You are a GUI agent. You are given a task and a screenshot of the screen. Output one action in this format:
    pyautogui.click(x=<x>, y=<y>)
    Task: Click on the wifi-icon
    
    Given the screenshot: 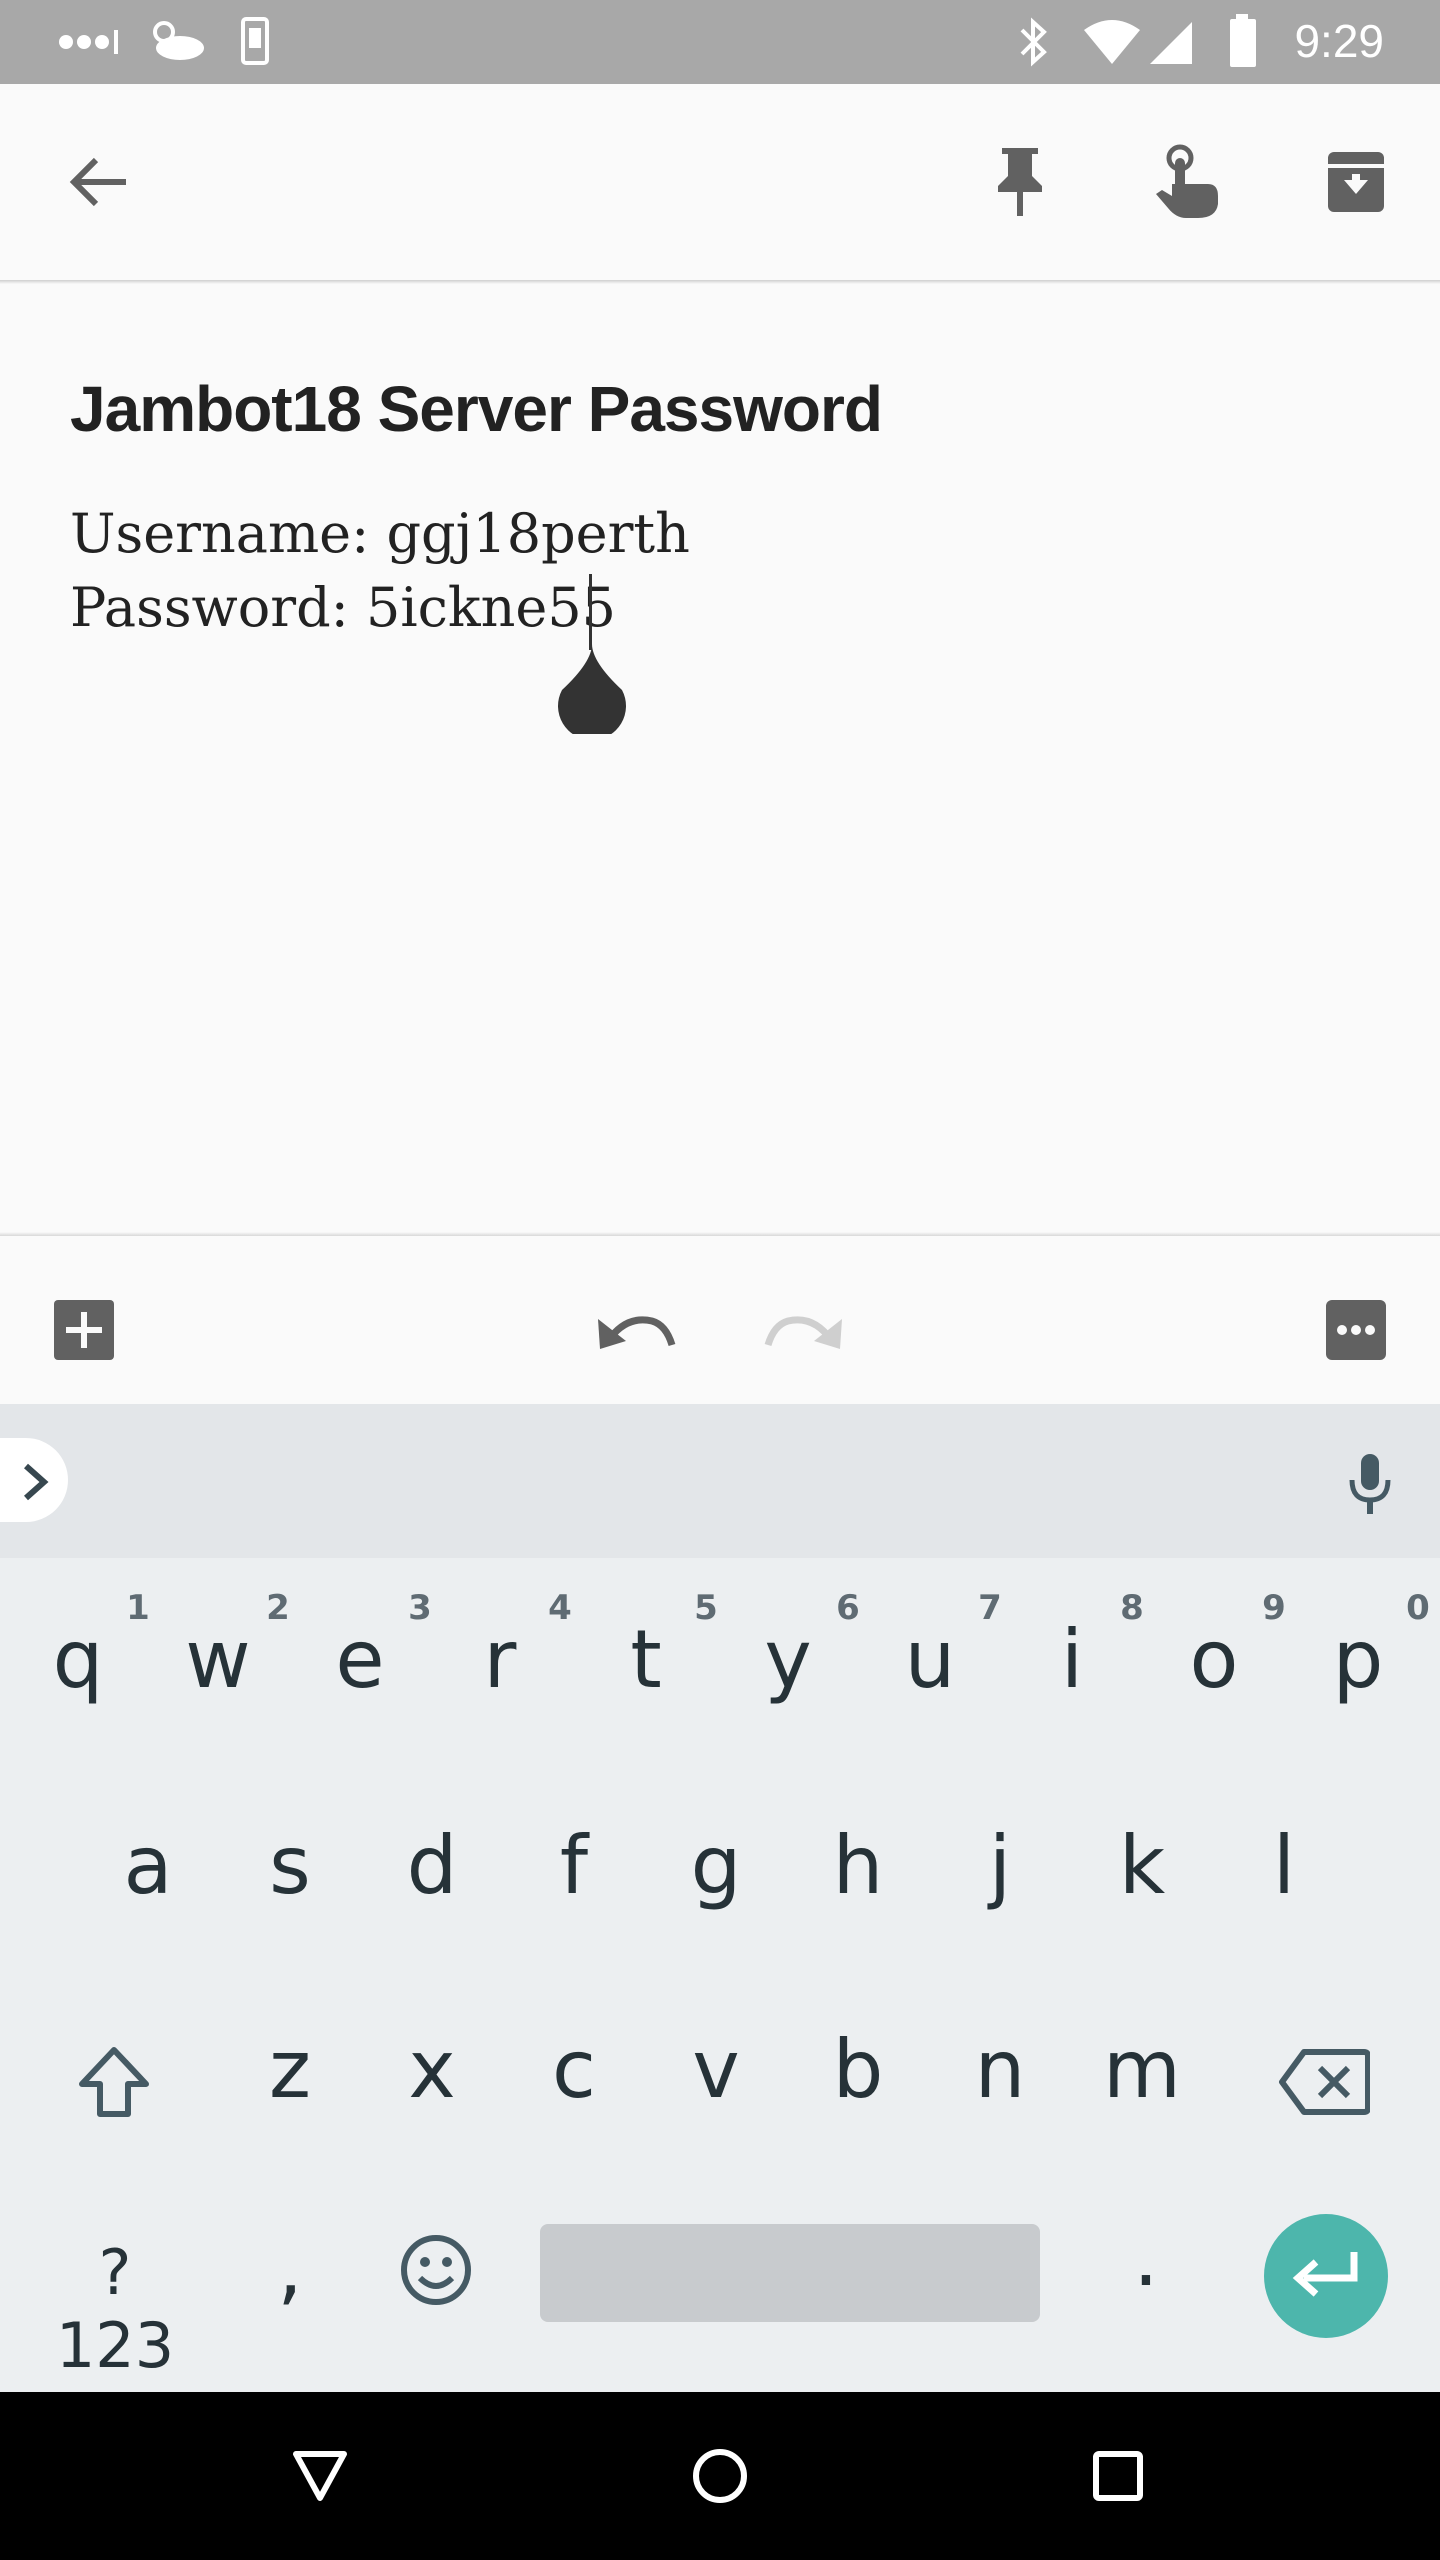 What is the action you would take?
    pyautogui.click(x=1112, y=42)
    